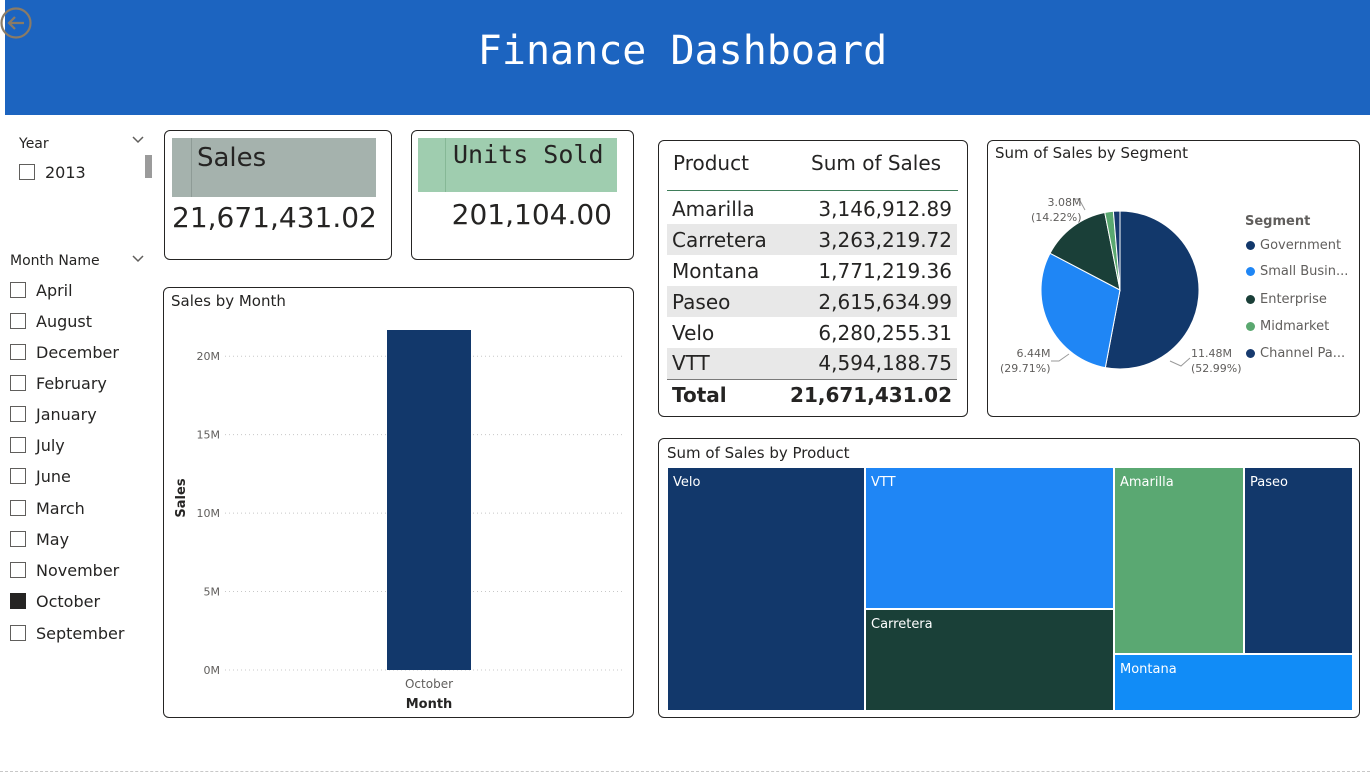 The height and width of the screenshot is (774, 1370). I want to click on month-option-label: September, so click(80, 633).